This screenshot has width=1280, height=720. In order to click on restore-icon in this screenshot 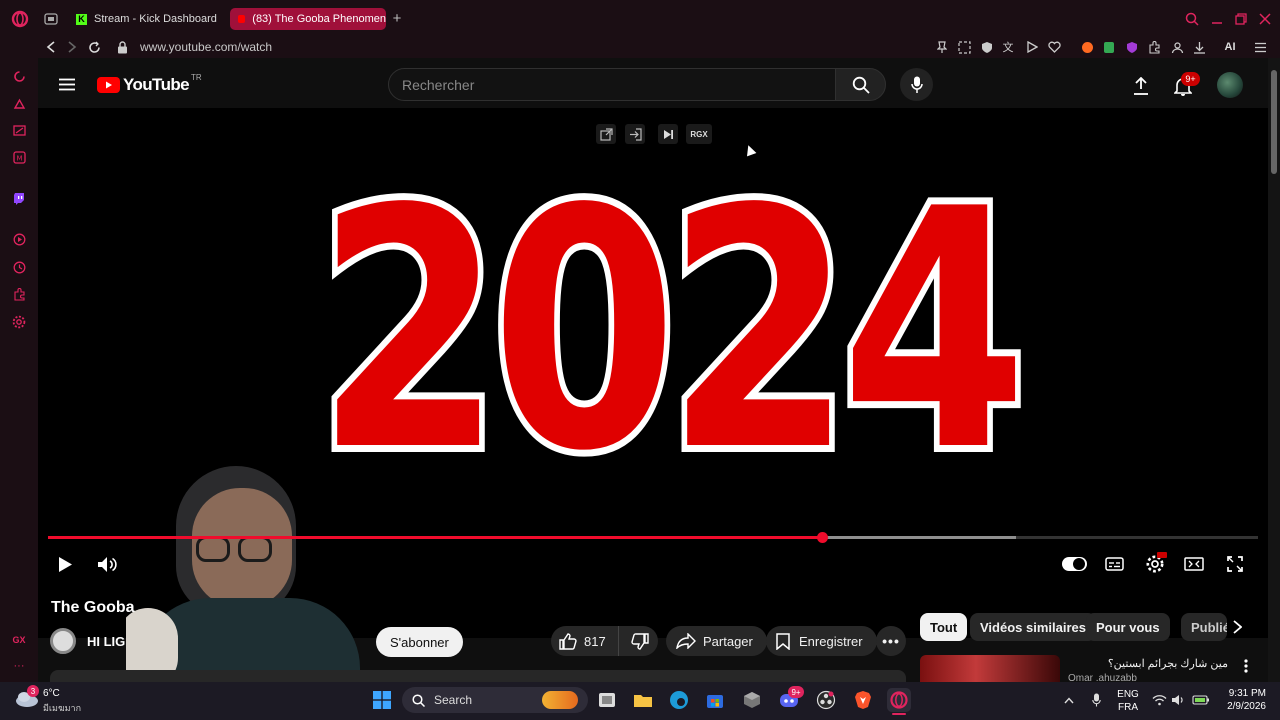, I will do `click(1241, 19)`.